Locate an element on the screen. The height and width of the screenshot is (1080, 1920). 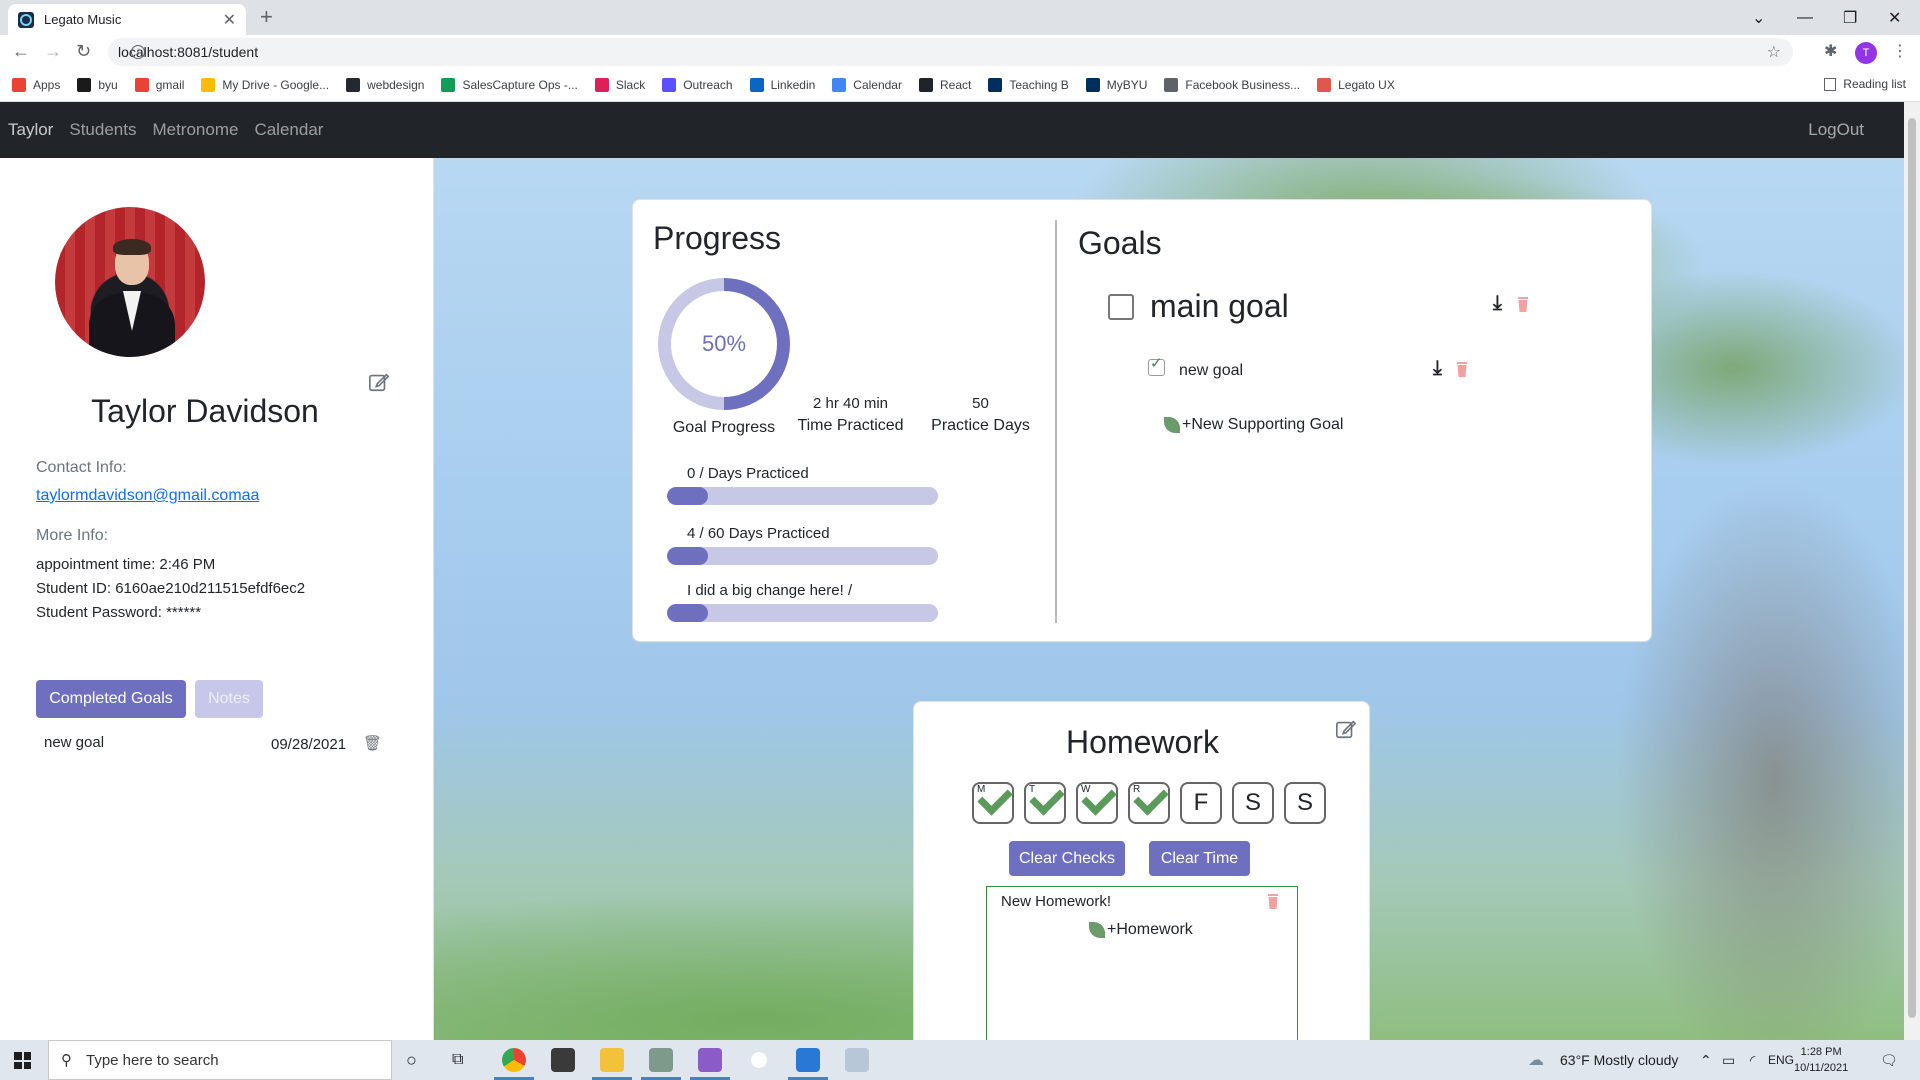
sub-goal-delete-icon is located at coordinates (1462, 369).